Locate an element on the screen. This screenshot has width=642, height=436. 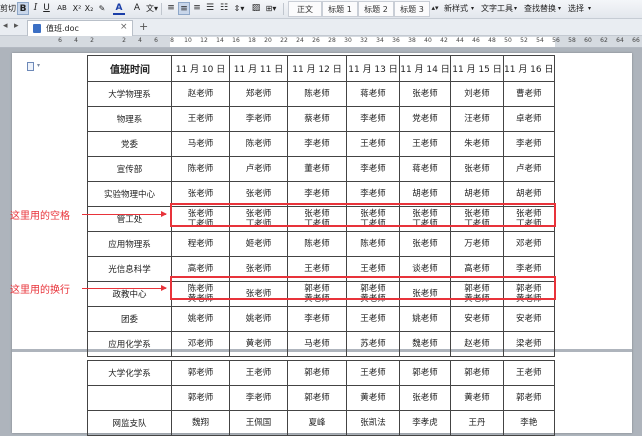
style-heading-3: 标题 3 is located at coordinates (412, 9).